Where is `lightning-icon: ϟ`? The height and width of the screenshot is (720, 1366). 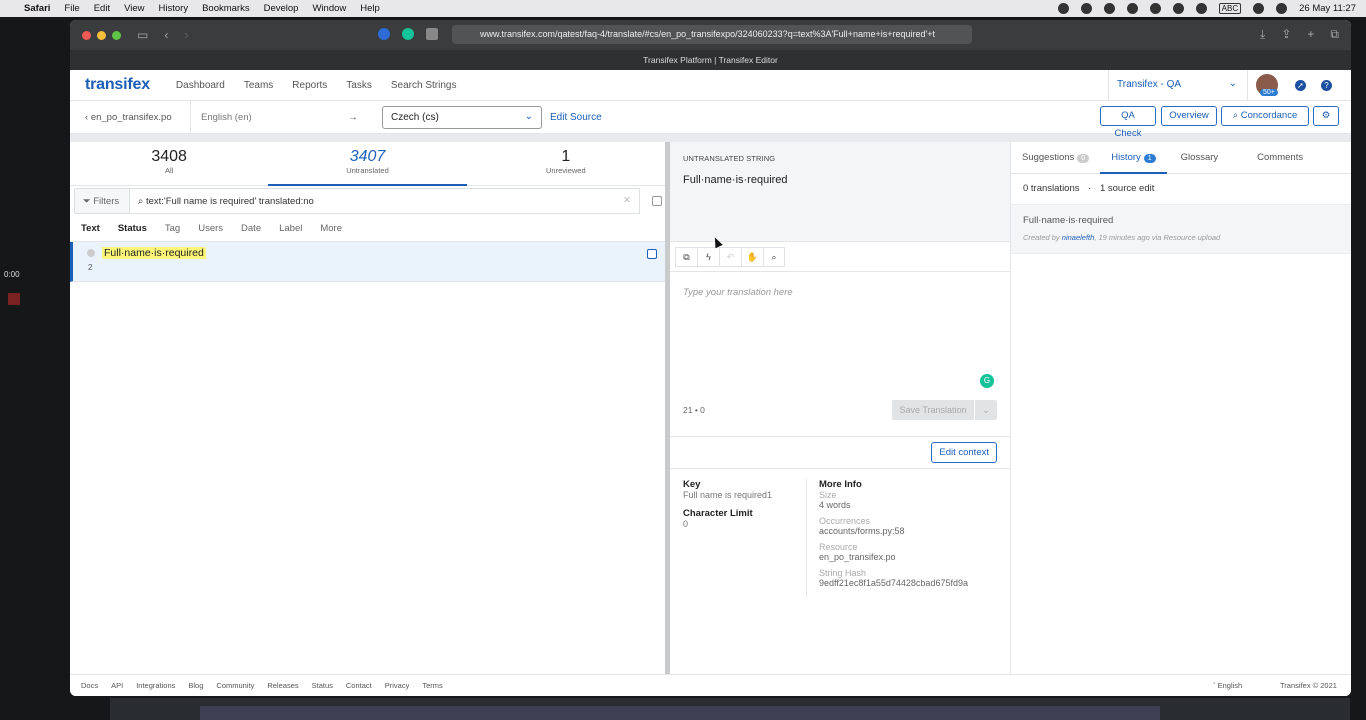 lightning-icon: ϟ is located at coordinates (708, 256).